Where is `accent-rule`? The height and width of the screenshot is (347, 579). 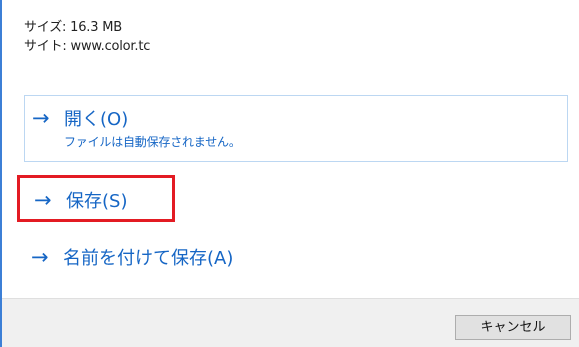 accent-rule is located at coordinates (1, 173).